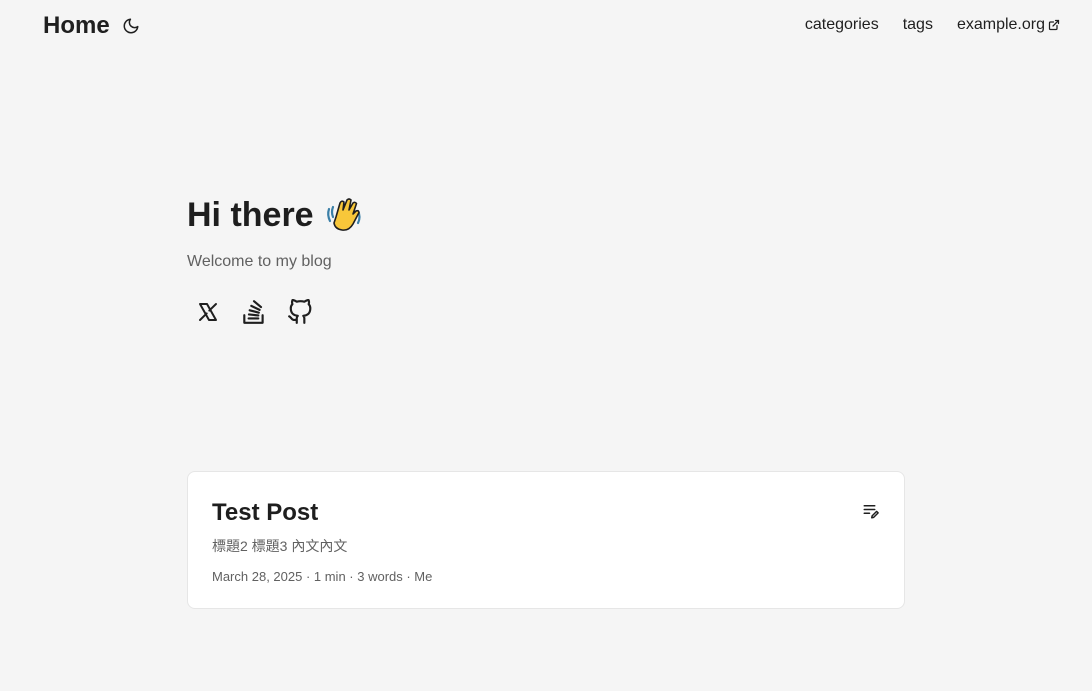 The image size is (1092, 691). What do you see at coordinates (546, 26) in the screenshot?
I see `site-header: Home categories tags example.org` at bounding box center [546, 26].